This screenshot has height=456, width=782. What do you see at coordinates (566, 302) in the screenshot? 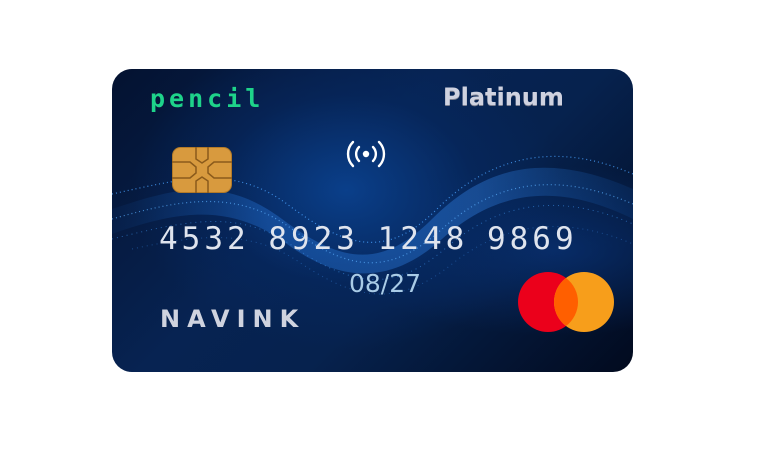
I see `mastercard-logo` at bounding box center [566, 302].